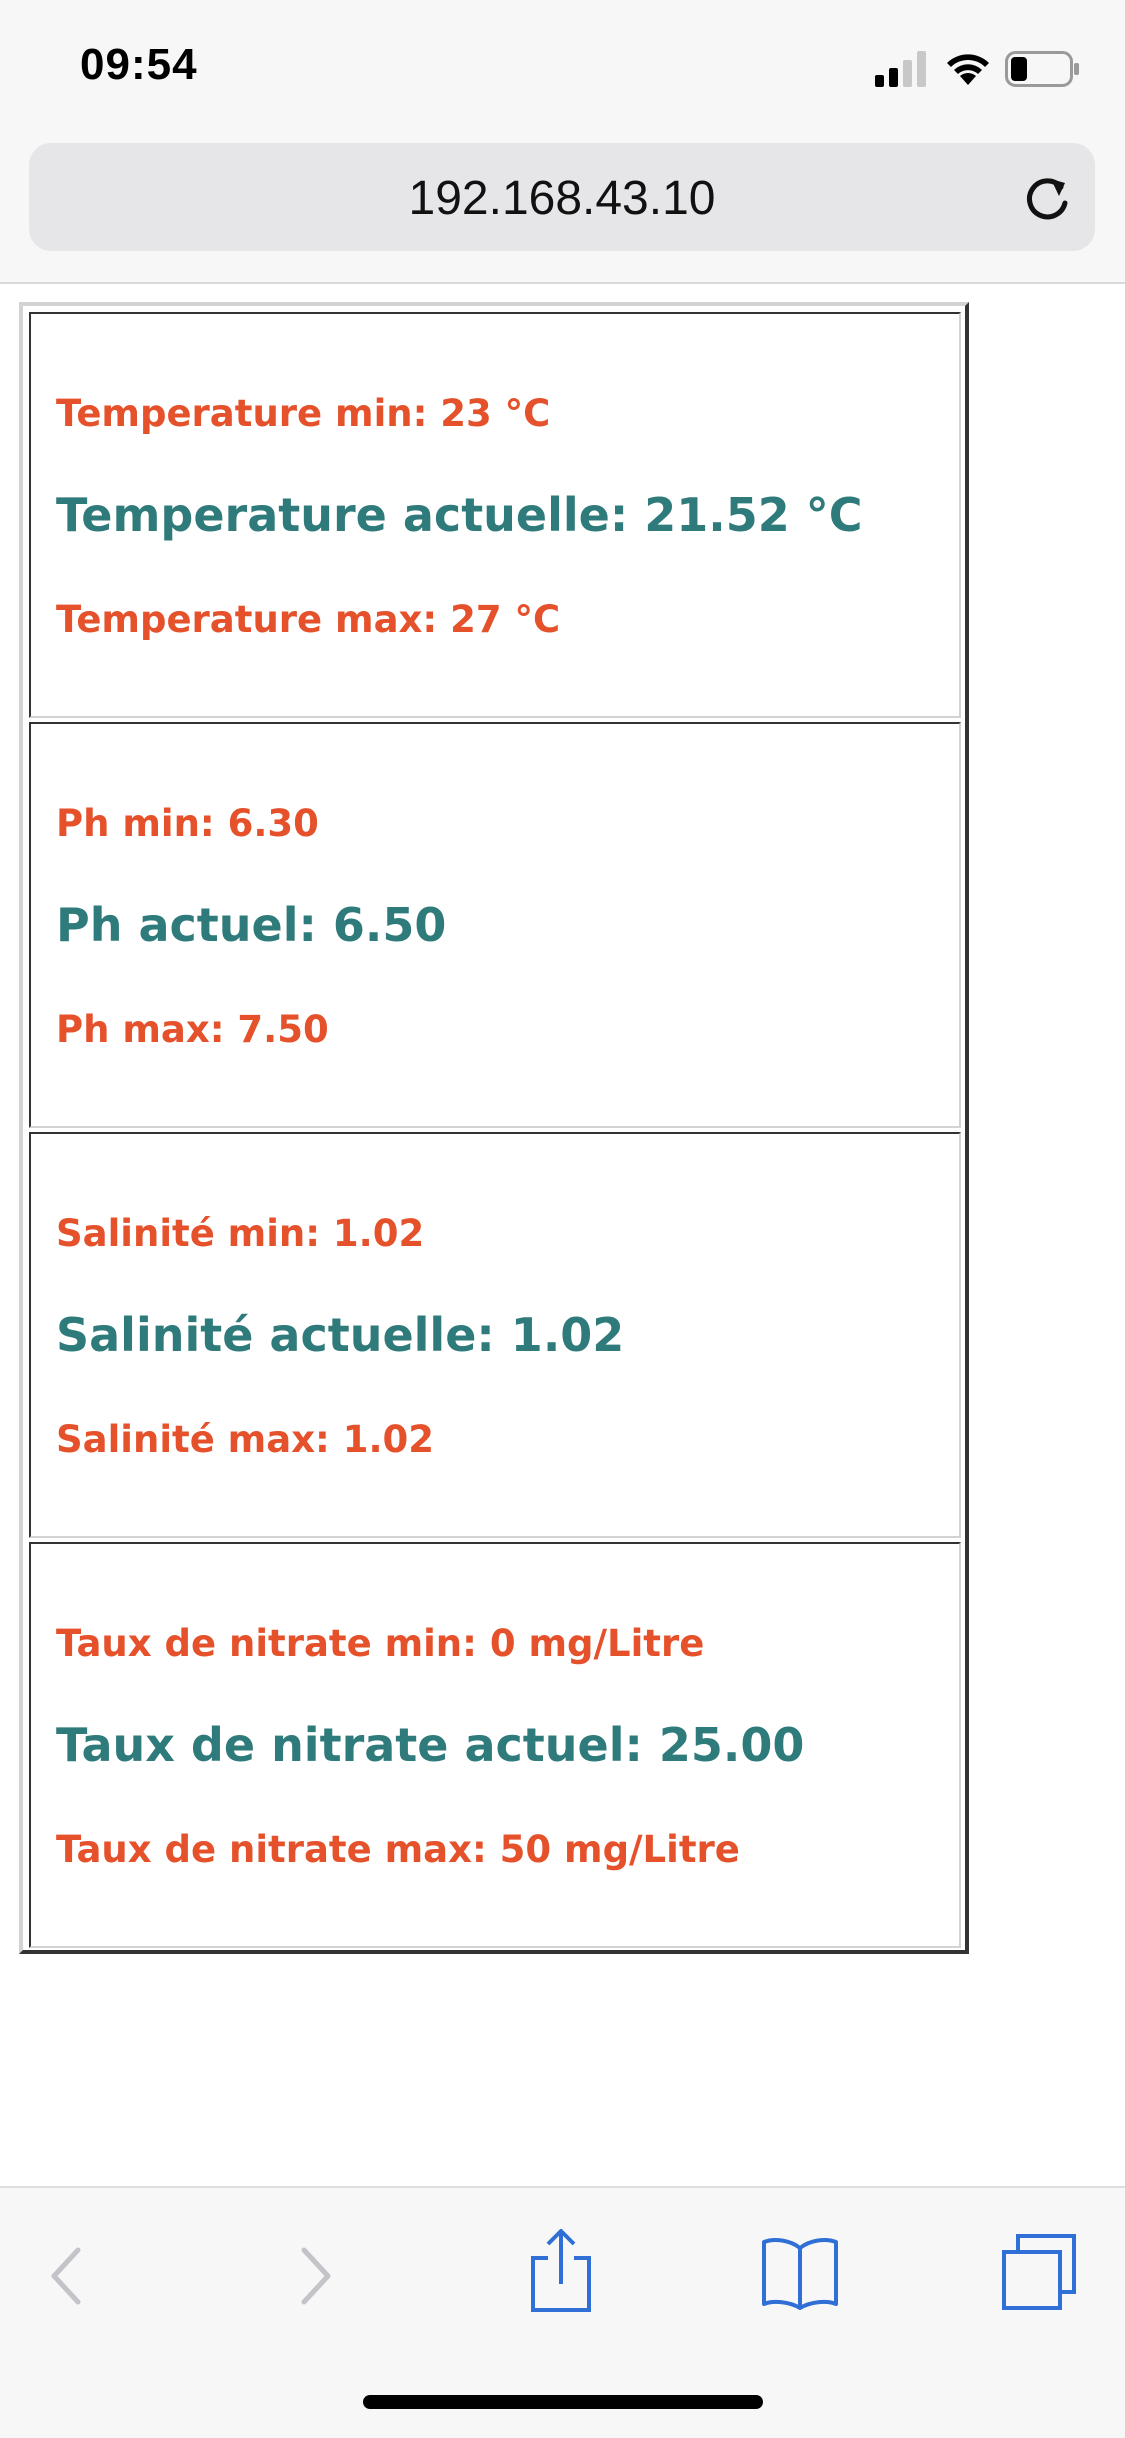  What do you see at coordinates (380, 1643) in the screenshot?
I see `nitrate-min: Taux de nitrate min: 0 mg/Litre` at bounding box center [380, 1643].